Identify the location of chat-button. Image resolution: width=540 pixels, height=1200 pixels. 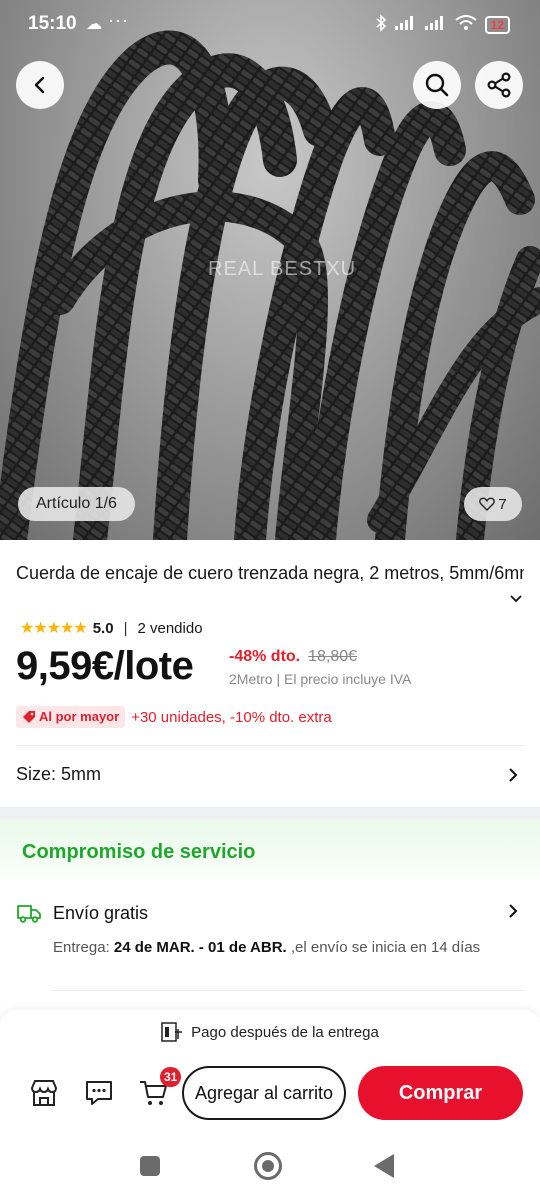
(99, 1093).